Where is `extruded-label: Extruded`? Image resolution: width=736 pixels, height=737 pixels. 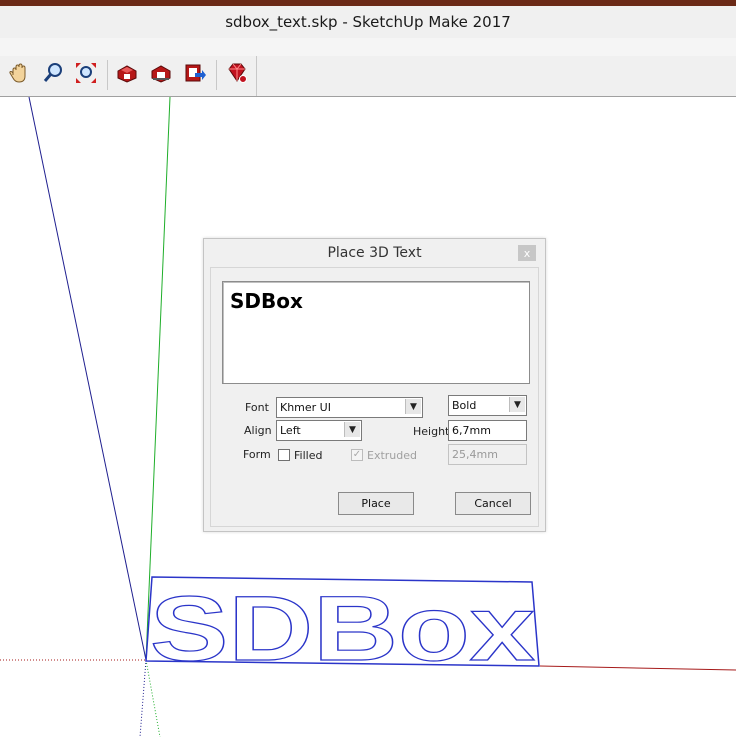 extruded-label: Extruded is located at coordinates (392, 455).